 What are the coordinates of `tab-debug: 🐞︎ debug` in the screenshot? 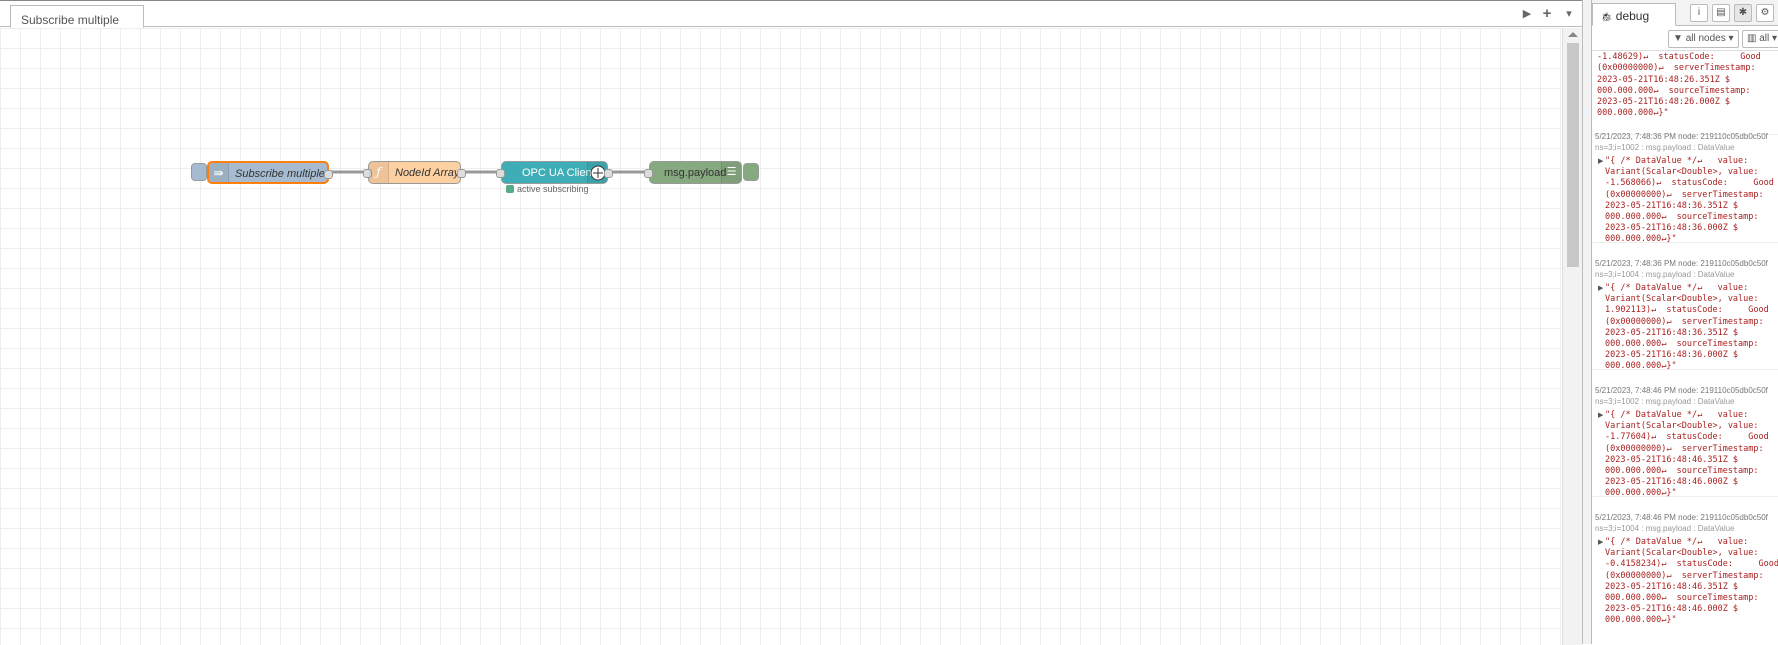 It's located at (1634, 14).